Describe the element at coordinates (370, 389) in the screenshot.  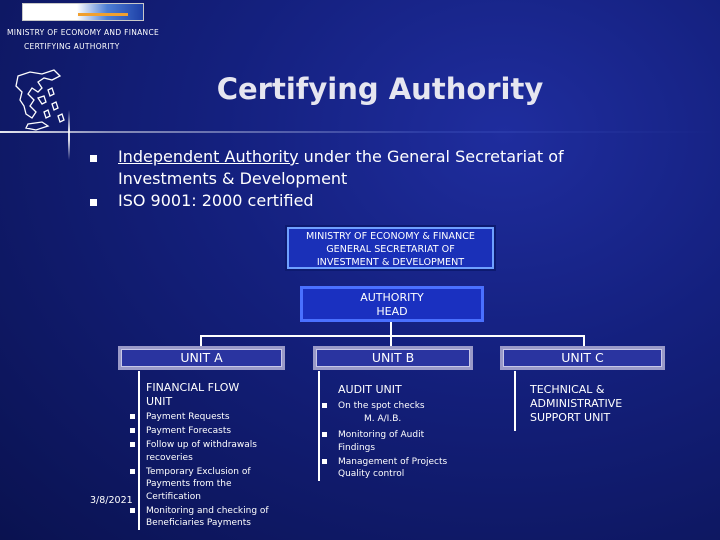
I see `unit-b-title: AUDIT UNIT` at that location.